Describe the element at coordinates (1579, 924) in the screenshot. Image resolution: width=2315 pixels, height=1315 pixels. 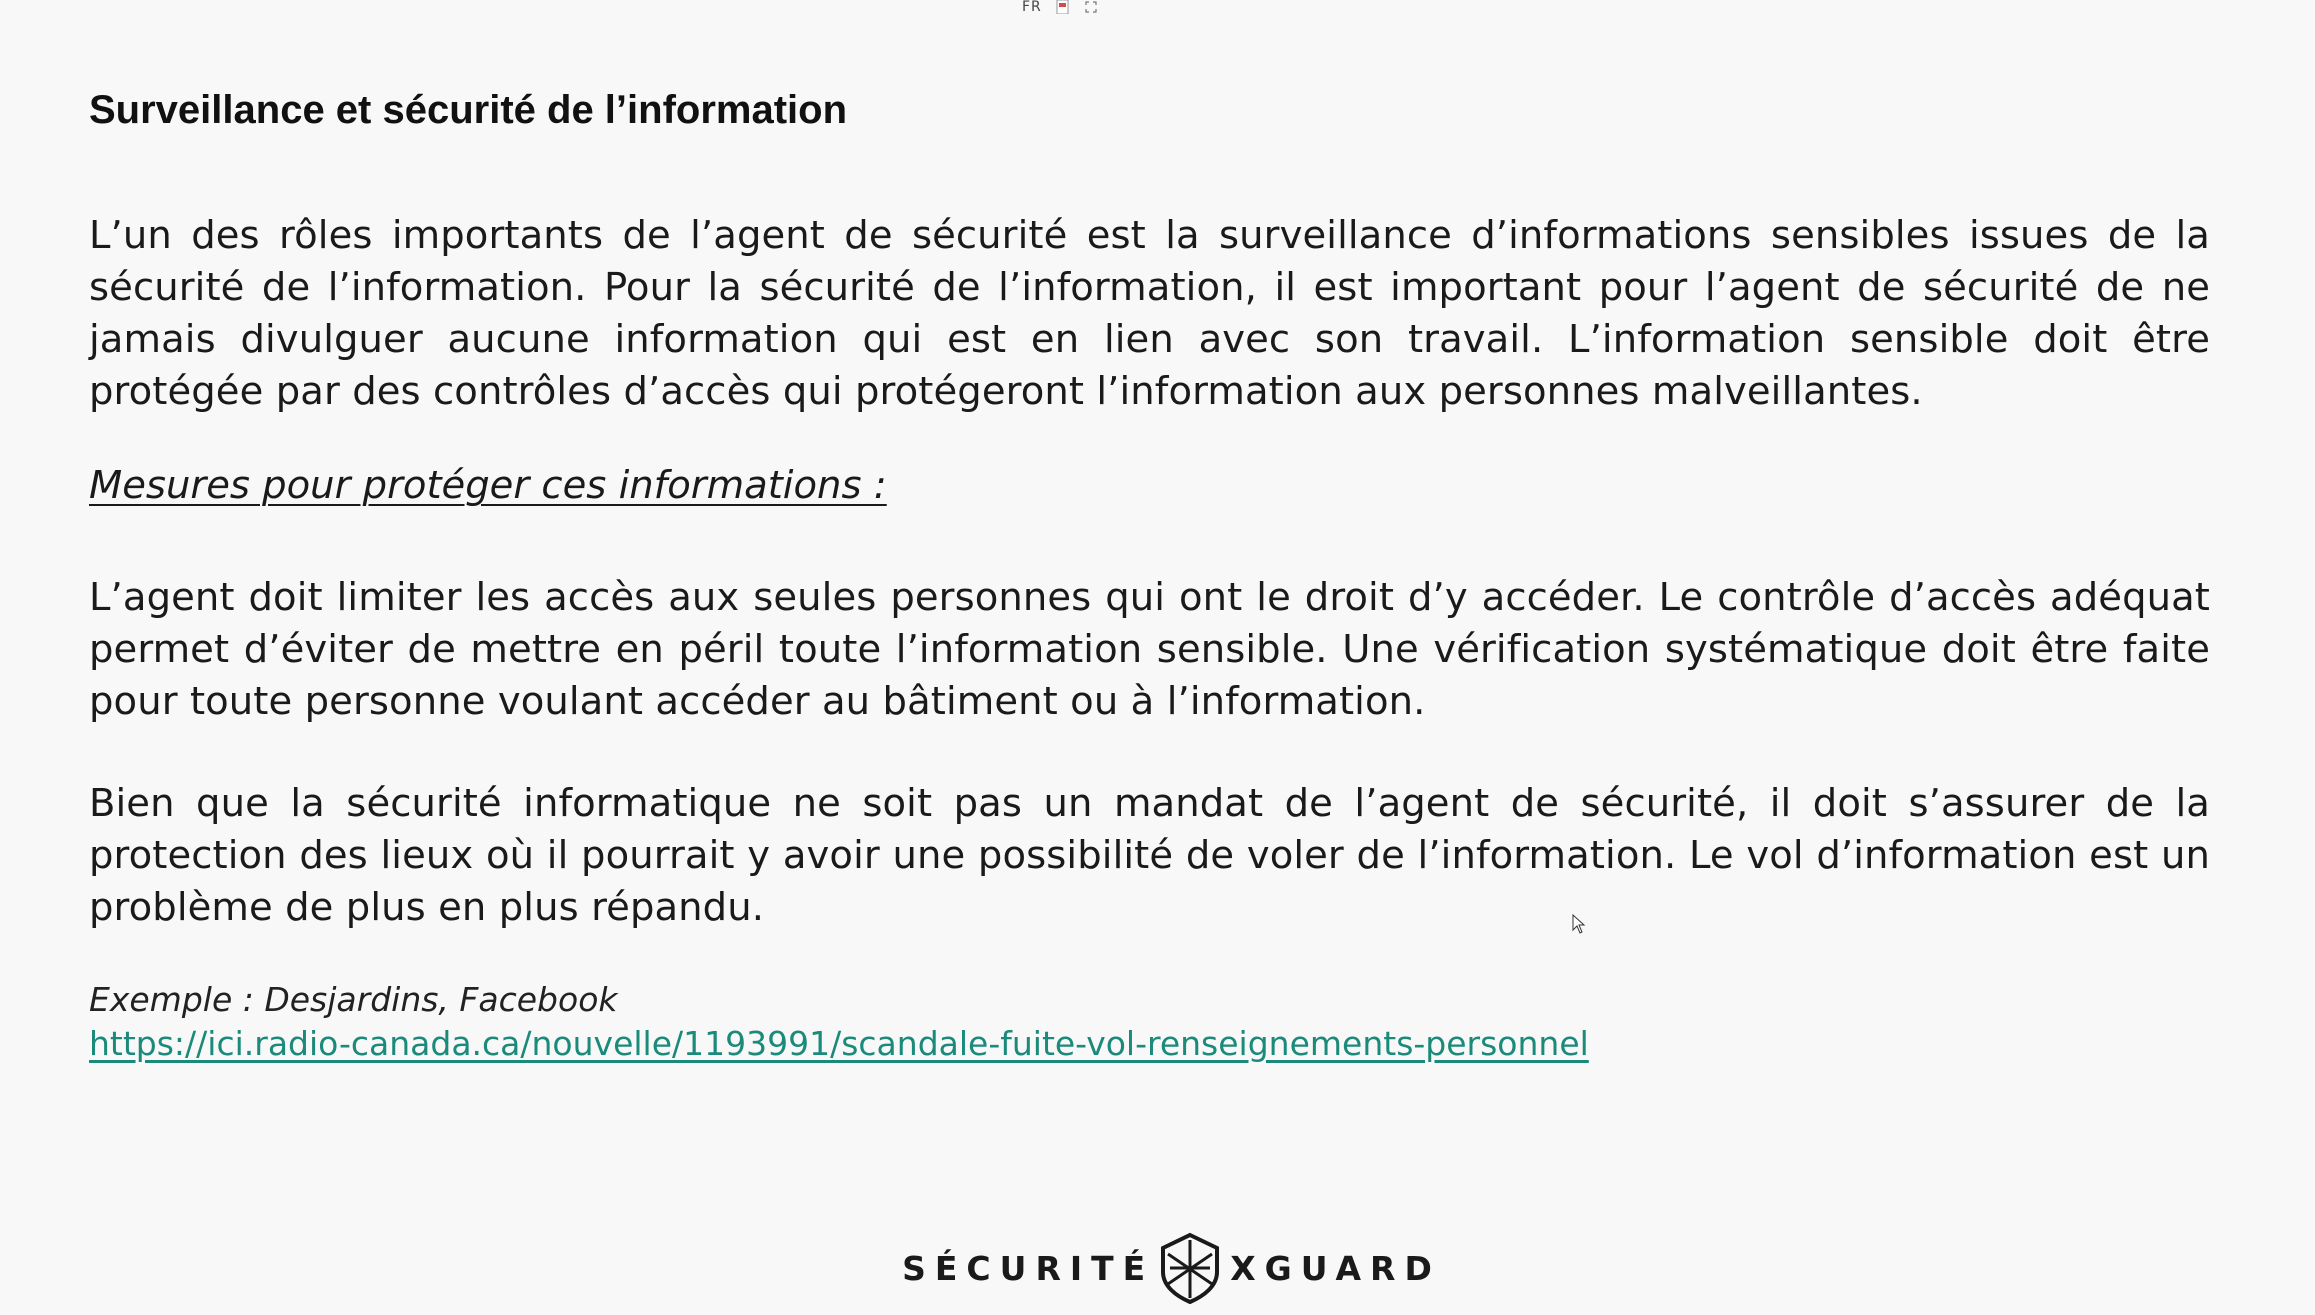
I see `mouse-cursor-icon` at that location.